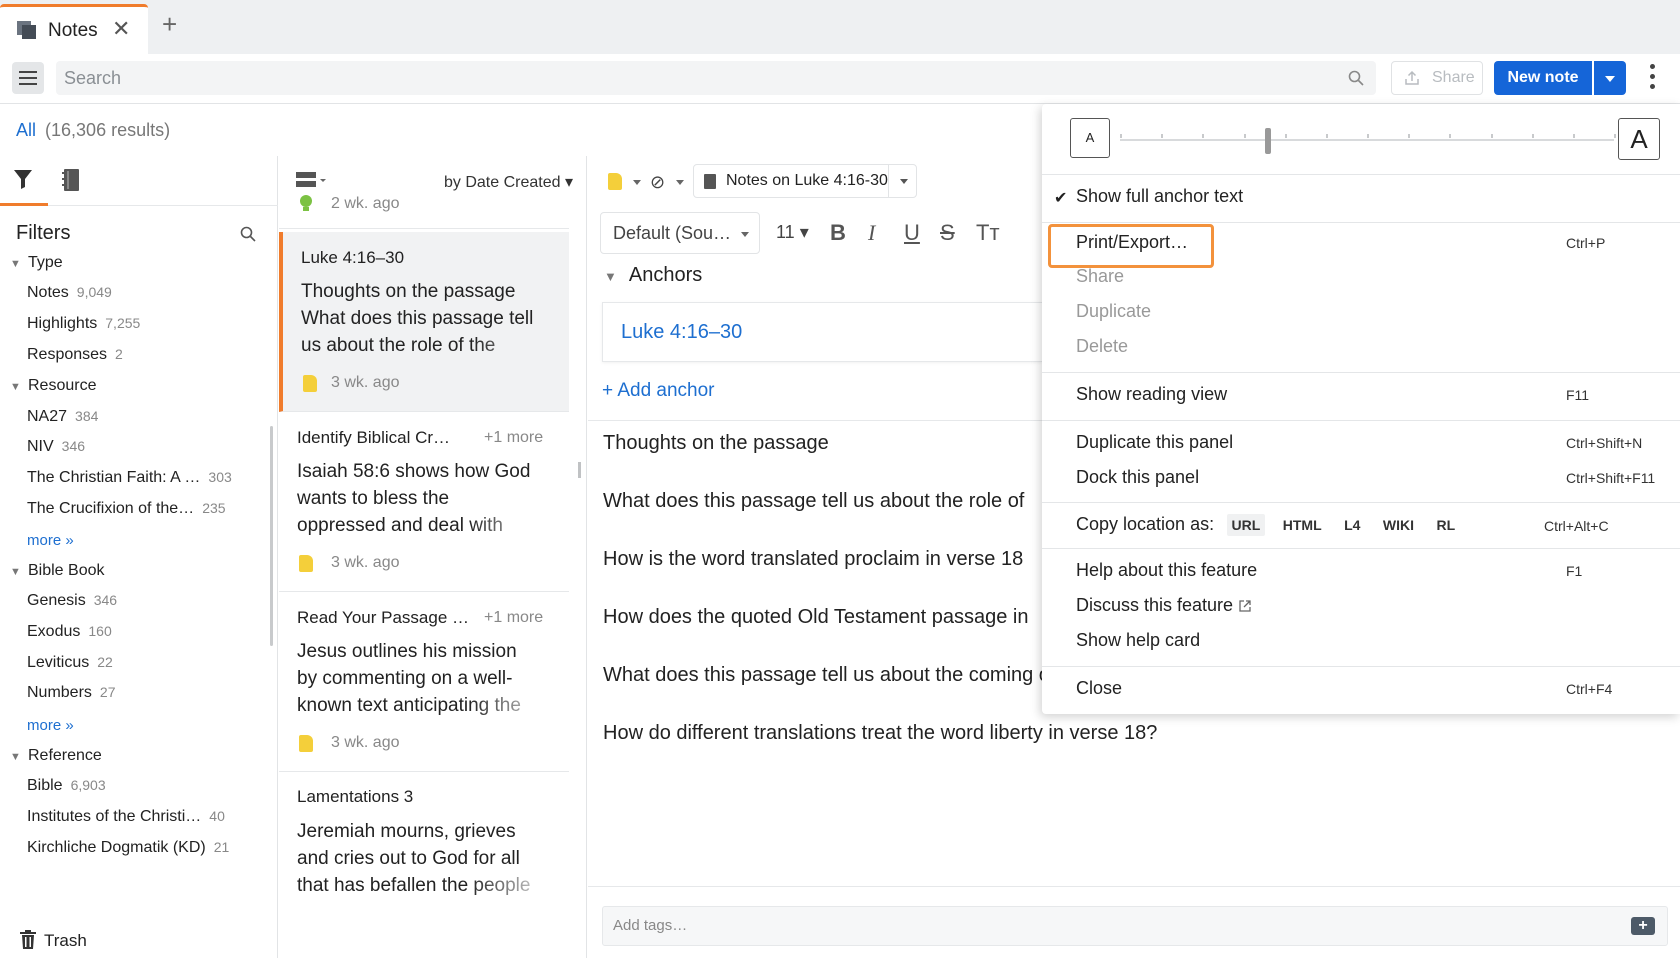  What do you see at coordinates (1639, 139) in the screenshot?
I see `font-size-increase-button: A` at bounding box center [1639, 139].